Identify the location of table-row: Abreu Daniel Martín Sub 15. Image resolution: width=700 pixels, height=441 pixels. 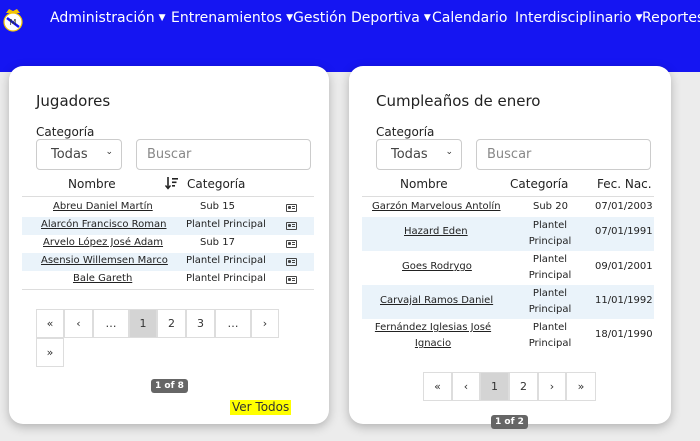
(168, 208).